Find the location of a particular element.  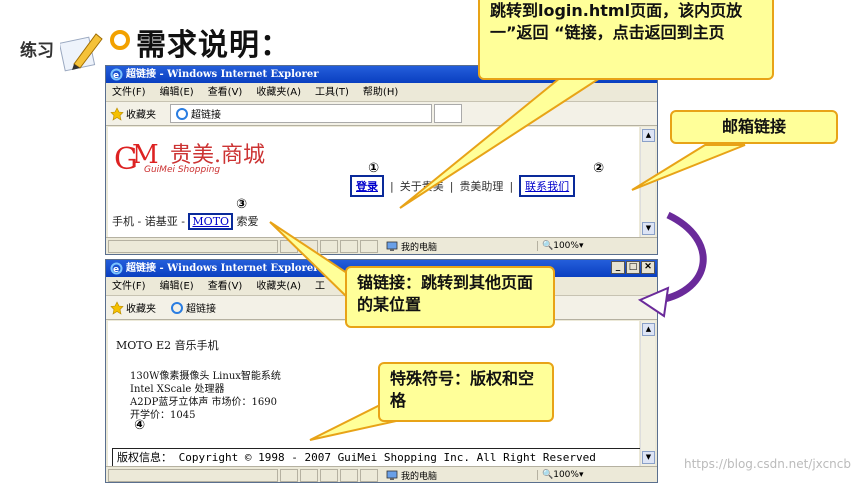

pencil-icon is located at coordinates (81, 52).